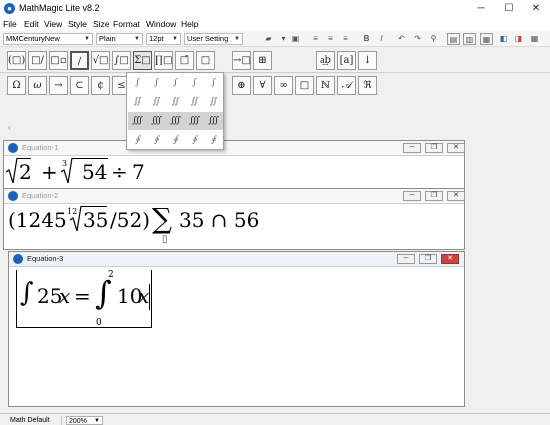  I want to click on align-center-icon: ≡, so click(330, 39).